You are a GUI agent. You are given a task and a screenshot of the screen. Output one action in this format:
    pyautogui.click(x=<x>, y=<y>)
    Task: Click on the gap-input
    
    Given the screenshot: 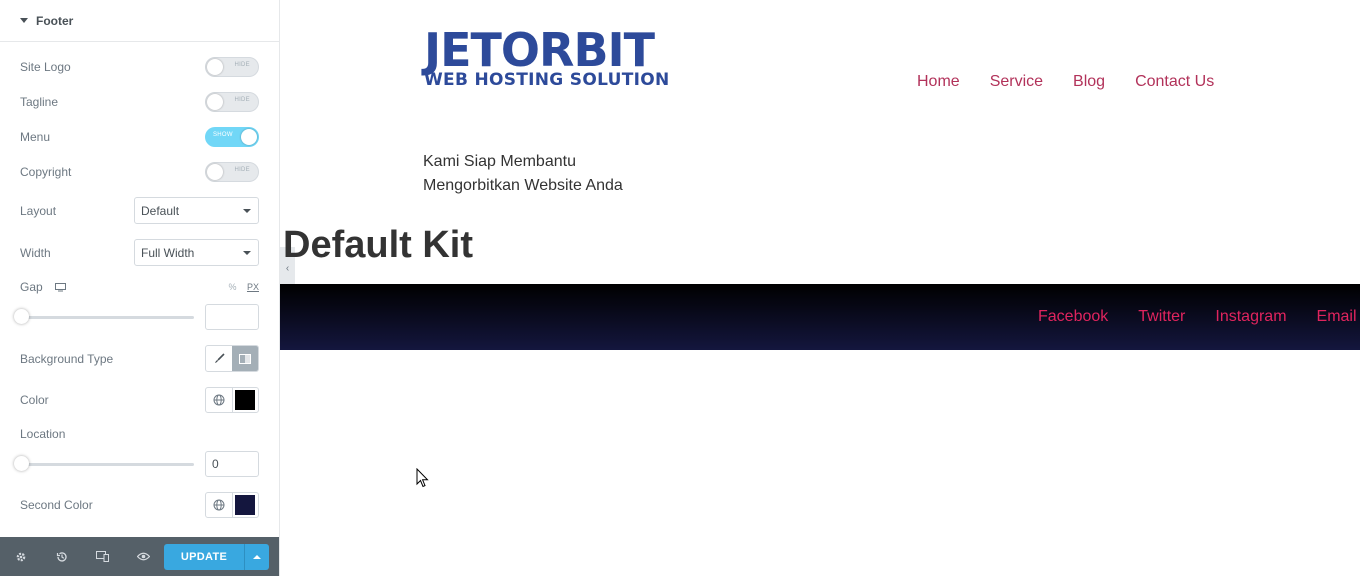 What is the action you would take?
    pyautogui.click(x=232, y=317)
    